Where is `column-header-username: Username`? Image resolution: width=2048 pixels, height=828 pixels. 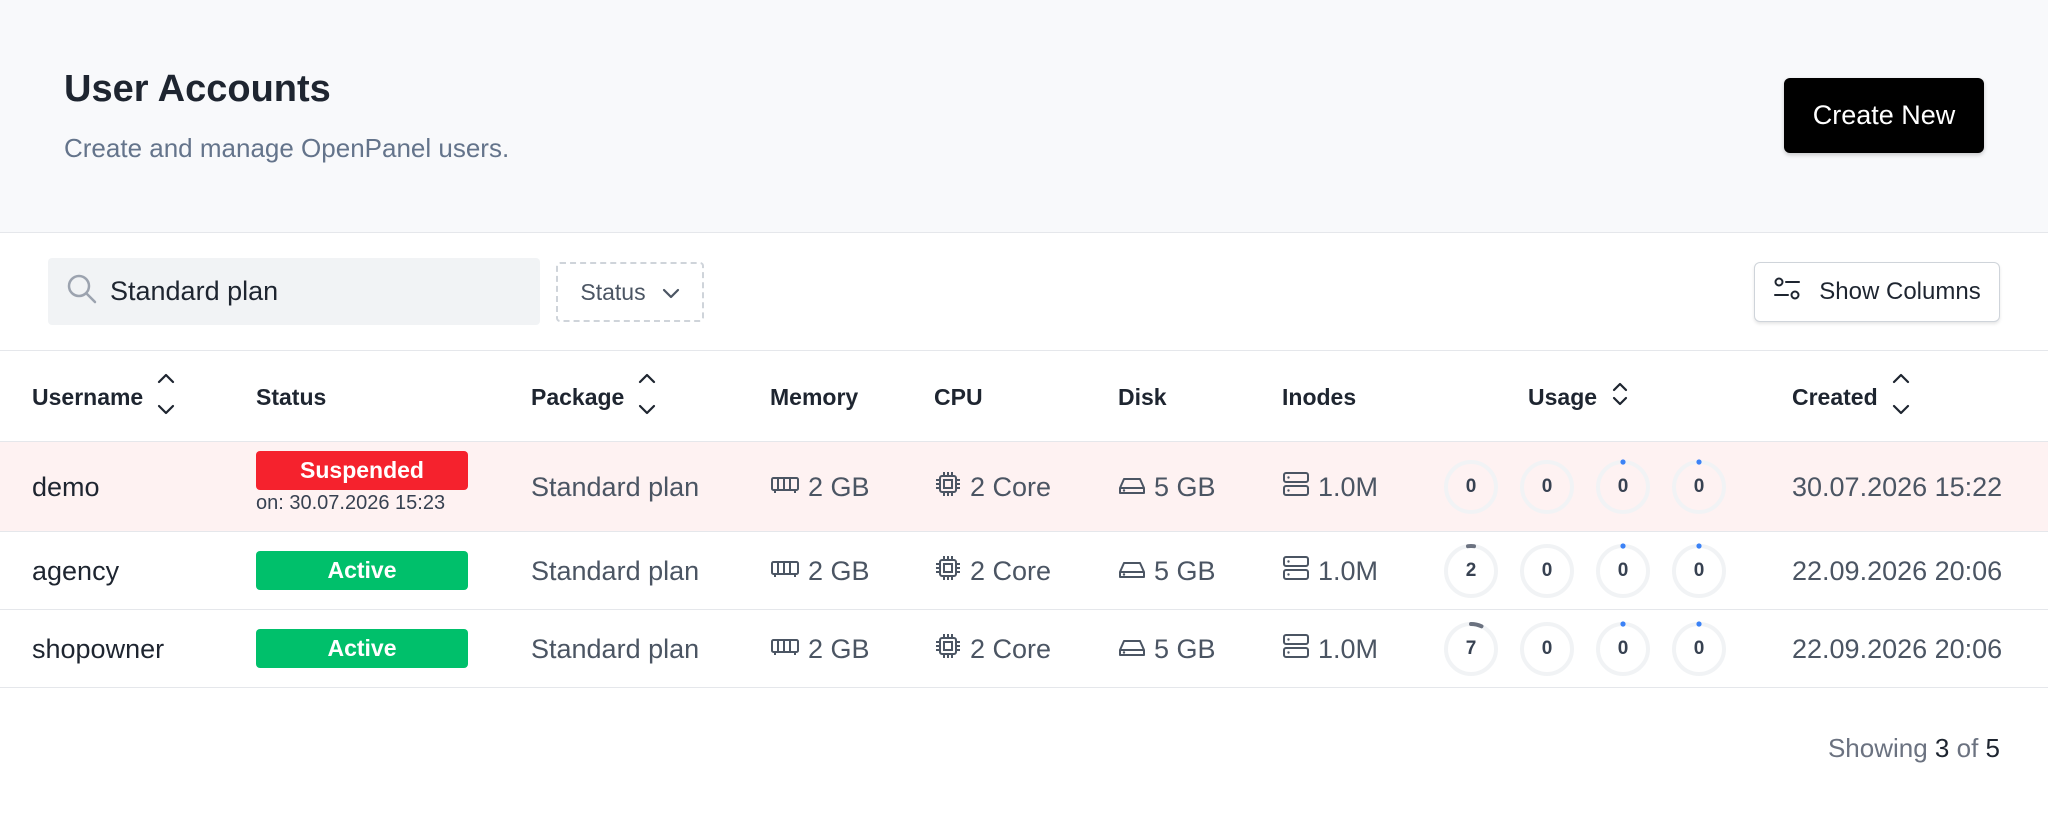
column-header-username: Username is located at coordinates (103, 397).